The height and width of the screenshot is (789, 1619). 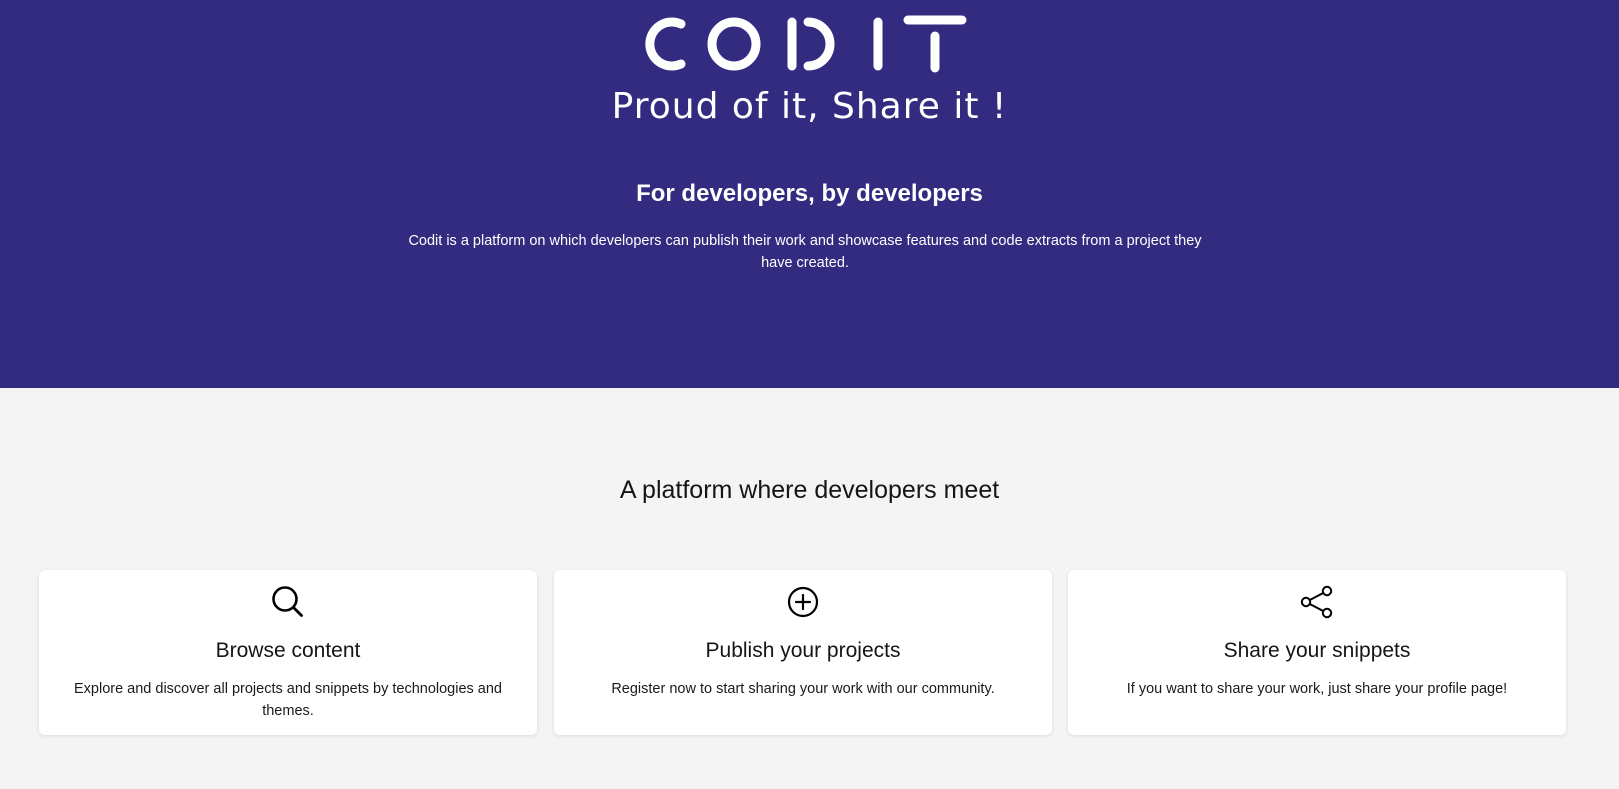 What do you see at coordinates (809, 490) in the screenshot?
I see `features-title: A platform where developers meet` at bounding box center [809, 490].